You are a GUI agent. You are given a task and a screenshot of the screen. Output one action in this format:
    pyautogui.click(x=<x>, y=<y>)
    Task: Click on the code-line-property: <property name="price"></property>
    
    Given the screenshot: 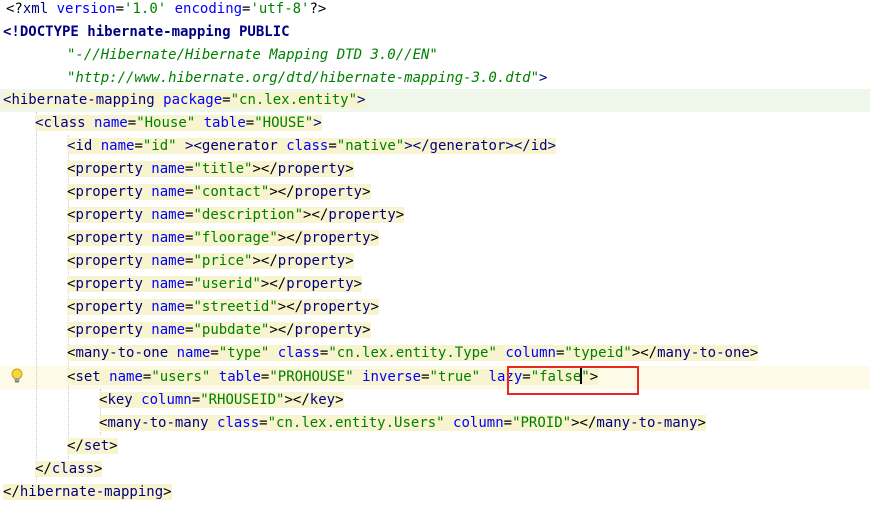 What is the action you would take?
    pyautogui.click(x=210, y=261)
    